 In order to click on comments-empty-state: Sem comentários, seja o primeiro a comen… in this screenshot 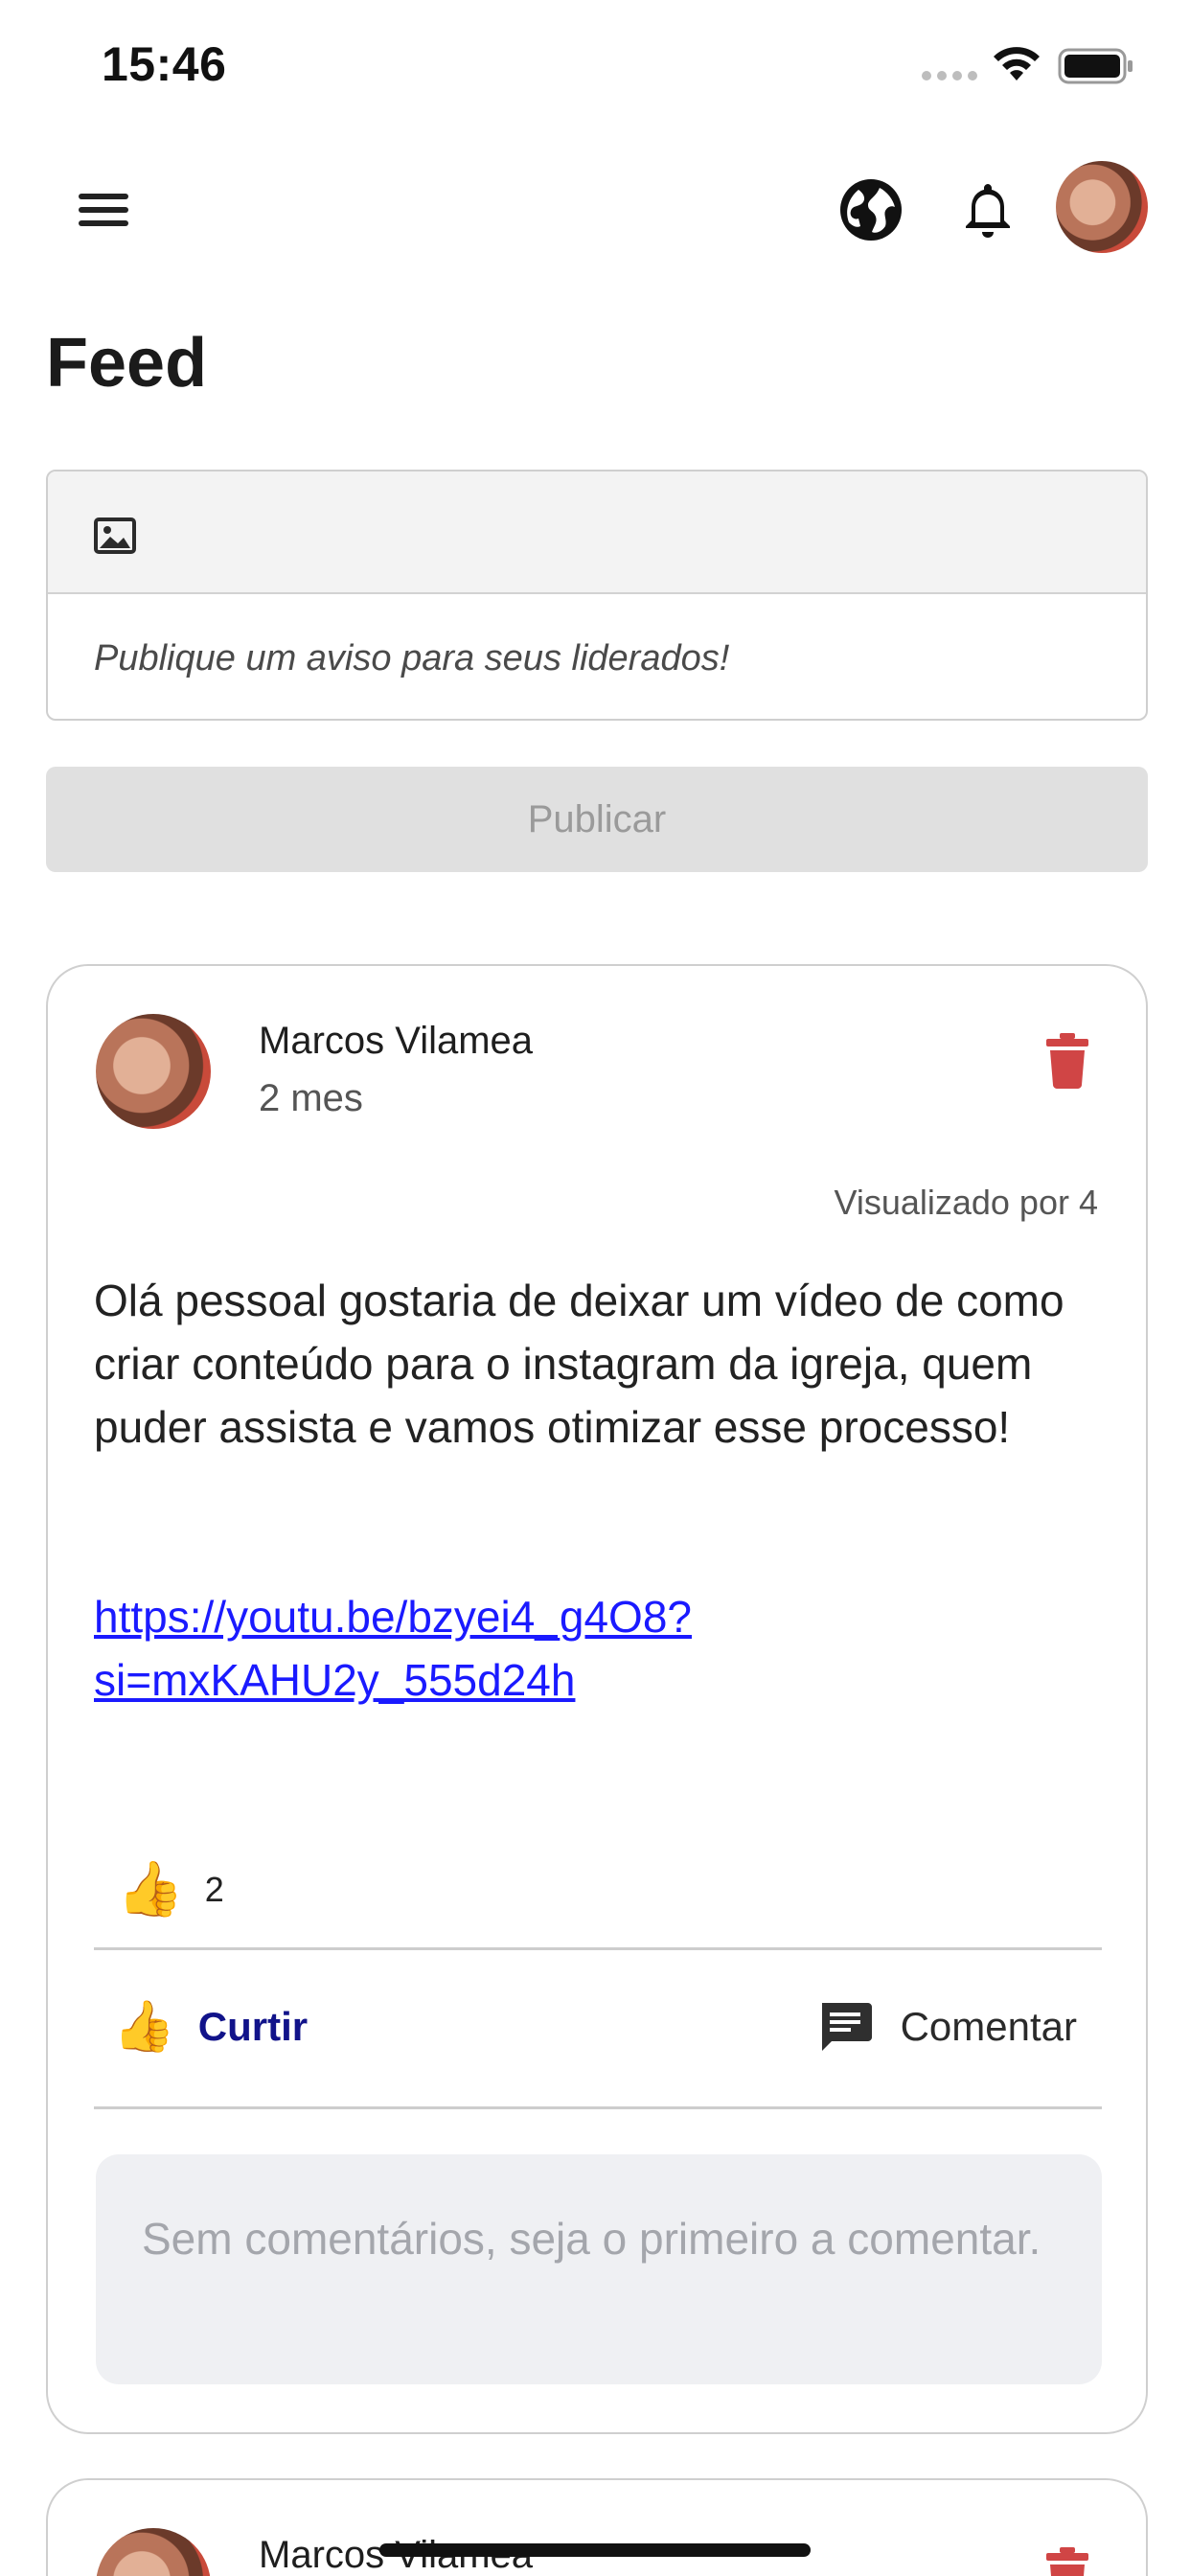, I will do `click(599, 2269)`.